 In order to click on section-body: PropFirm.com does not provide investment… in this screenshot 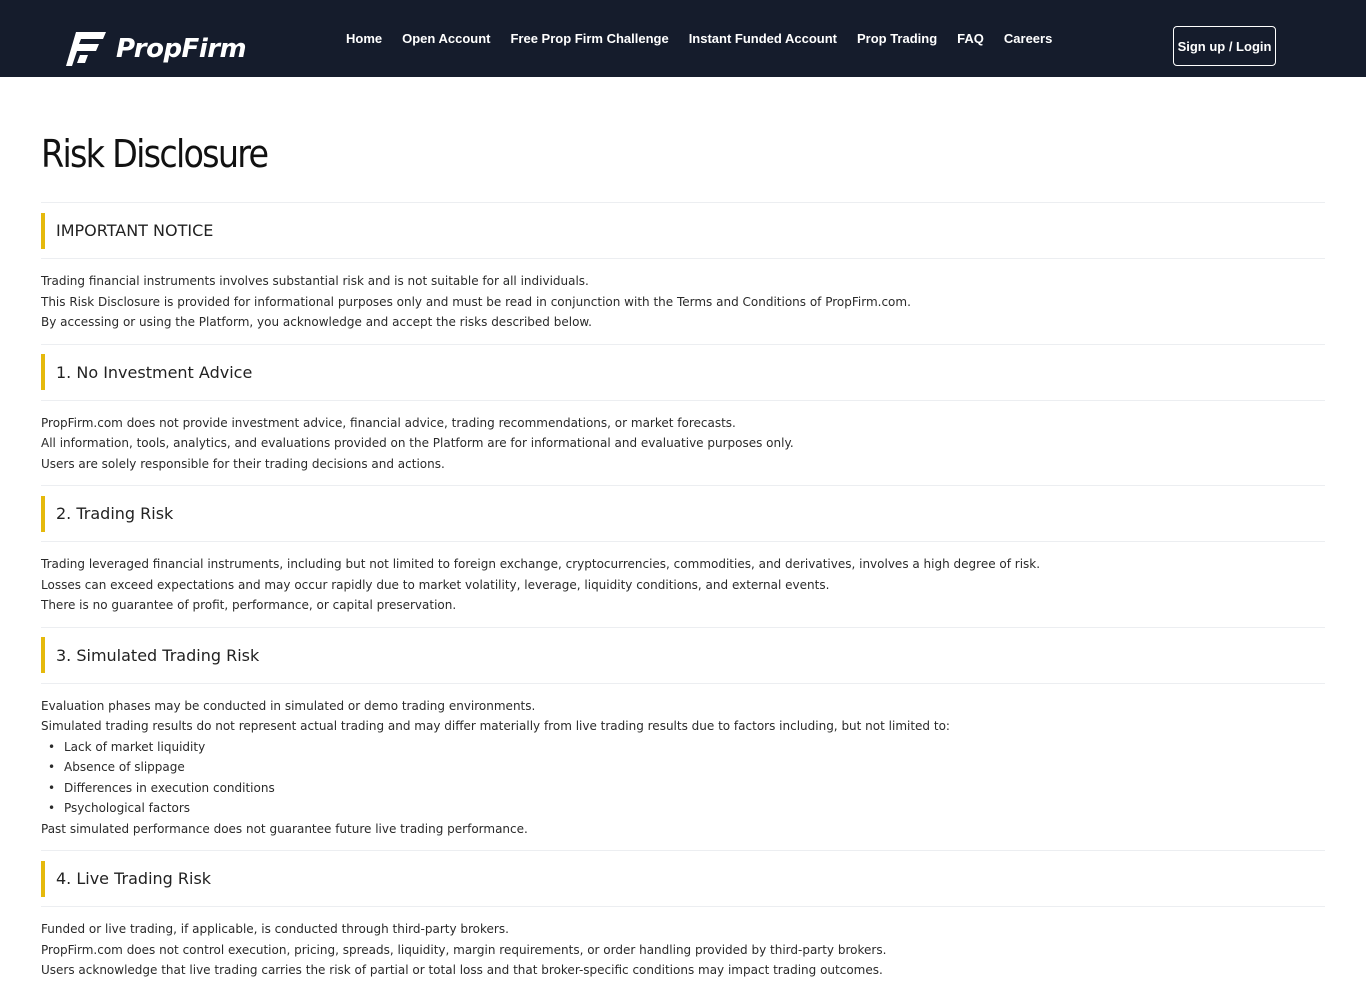, I will do `click(683, 443)`.